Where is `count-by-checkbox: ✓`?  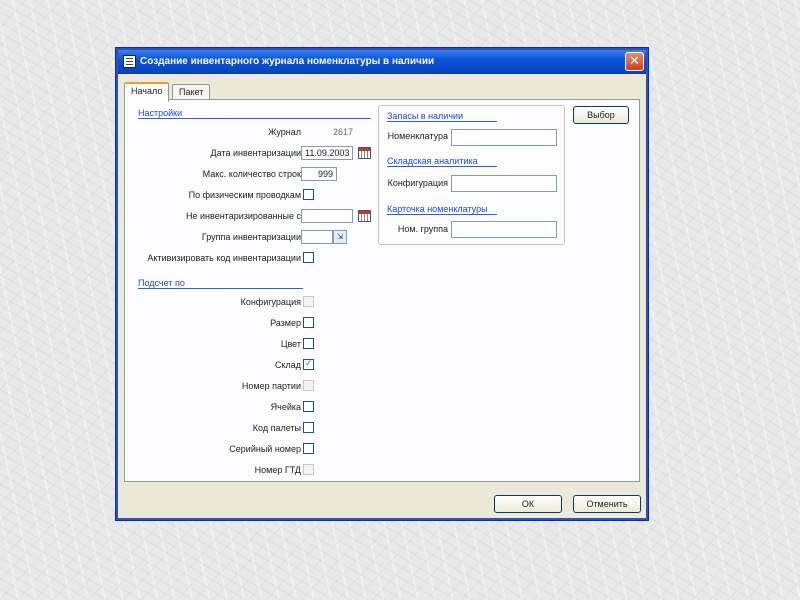 count-by-checkbox: ✓ is located at coordinates (308, 364).